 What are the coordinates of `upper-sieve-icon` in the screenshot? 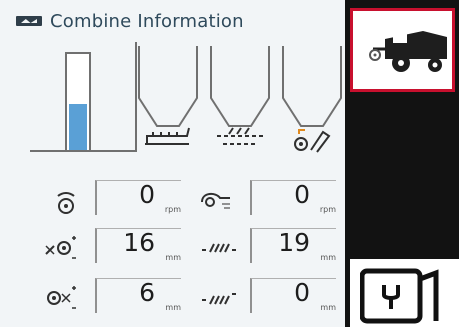 It's located at (218, 247).